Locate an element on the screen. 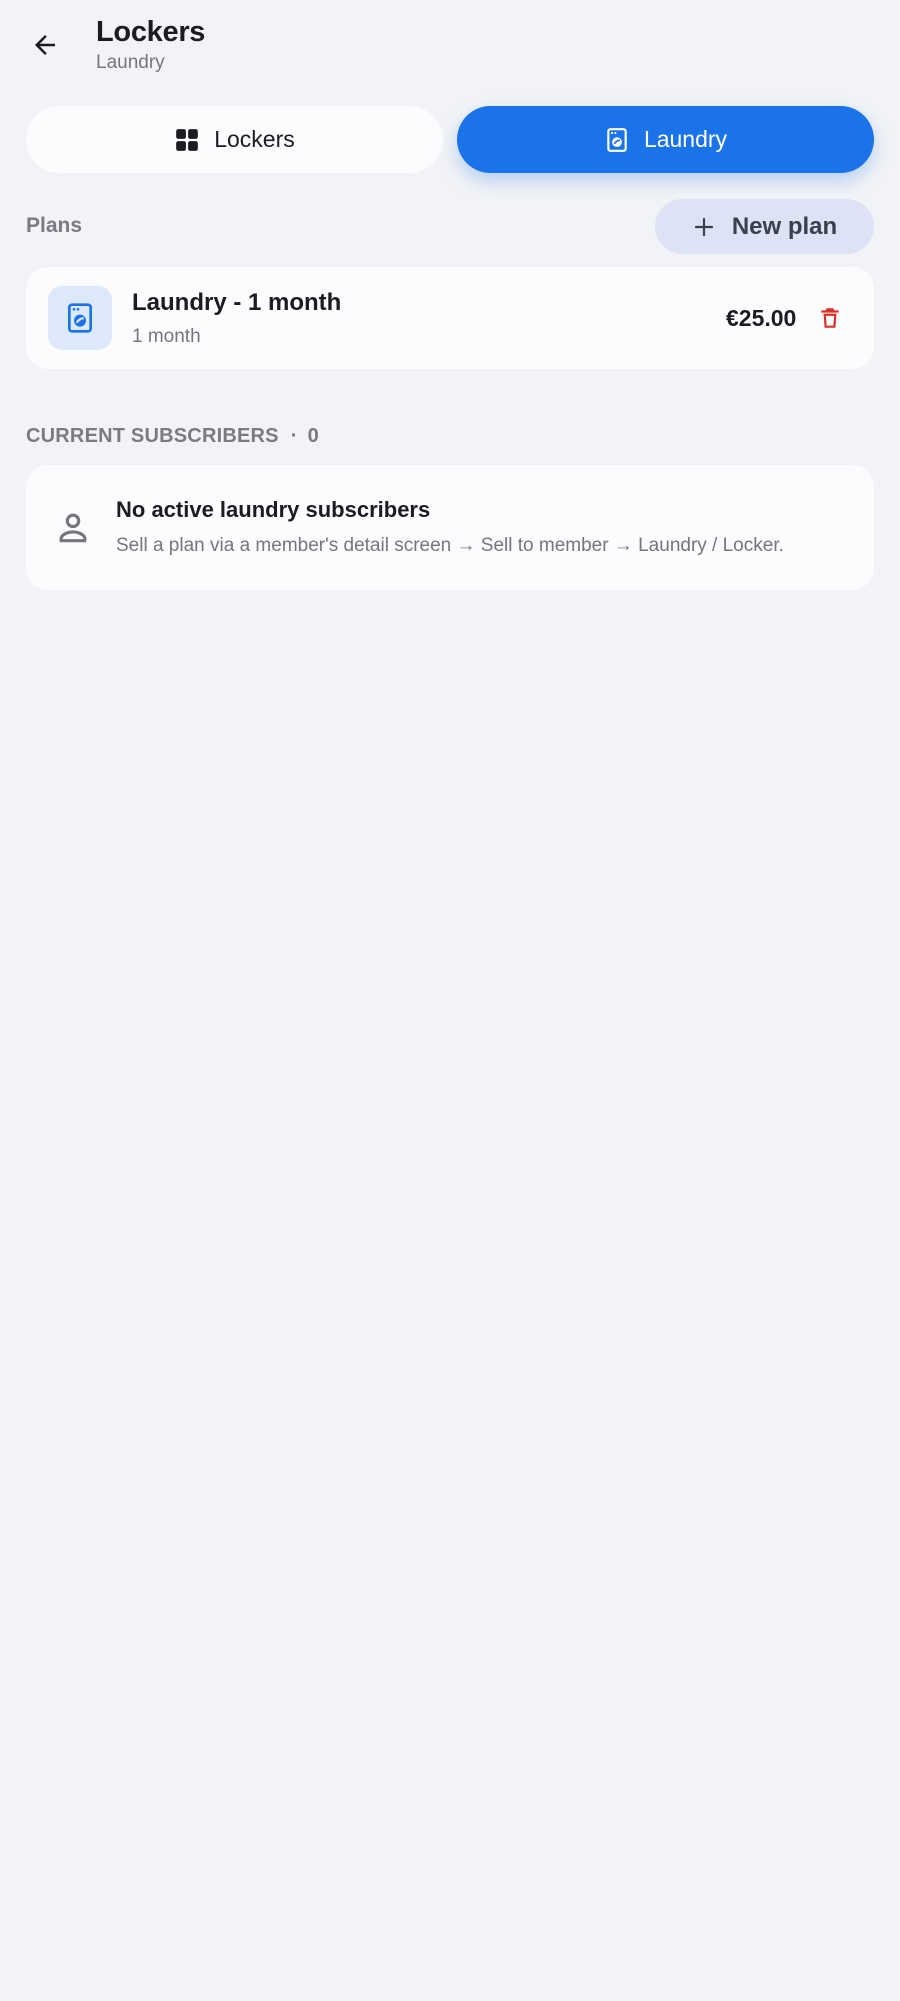 The width and height of the screenshot is (900, 2001). person-icon is located at coordinates (73, 528).